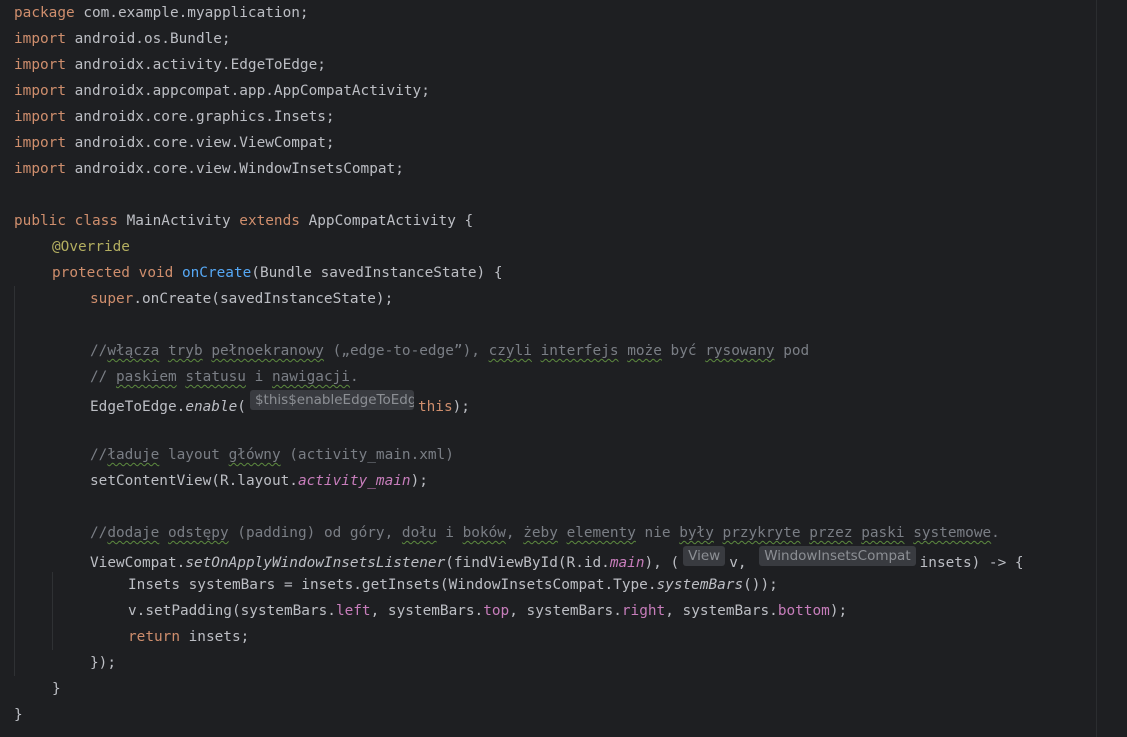 Image resolution: width=1127 pixels, height=737 pixels. I want to click on code-line-10: @Override, so click(72, 247).